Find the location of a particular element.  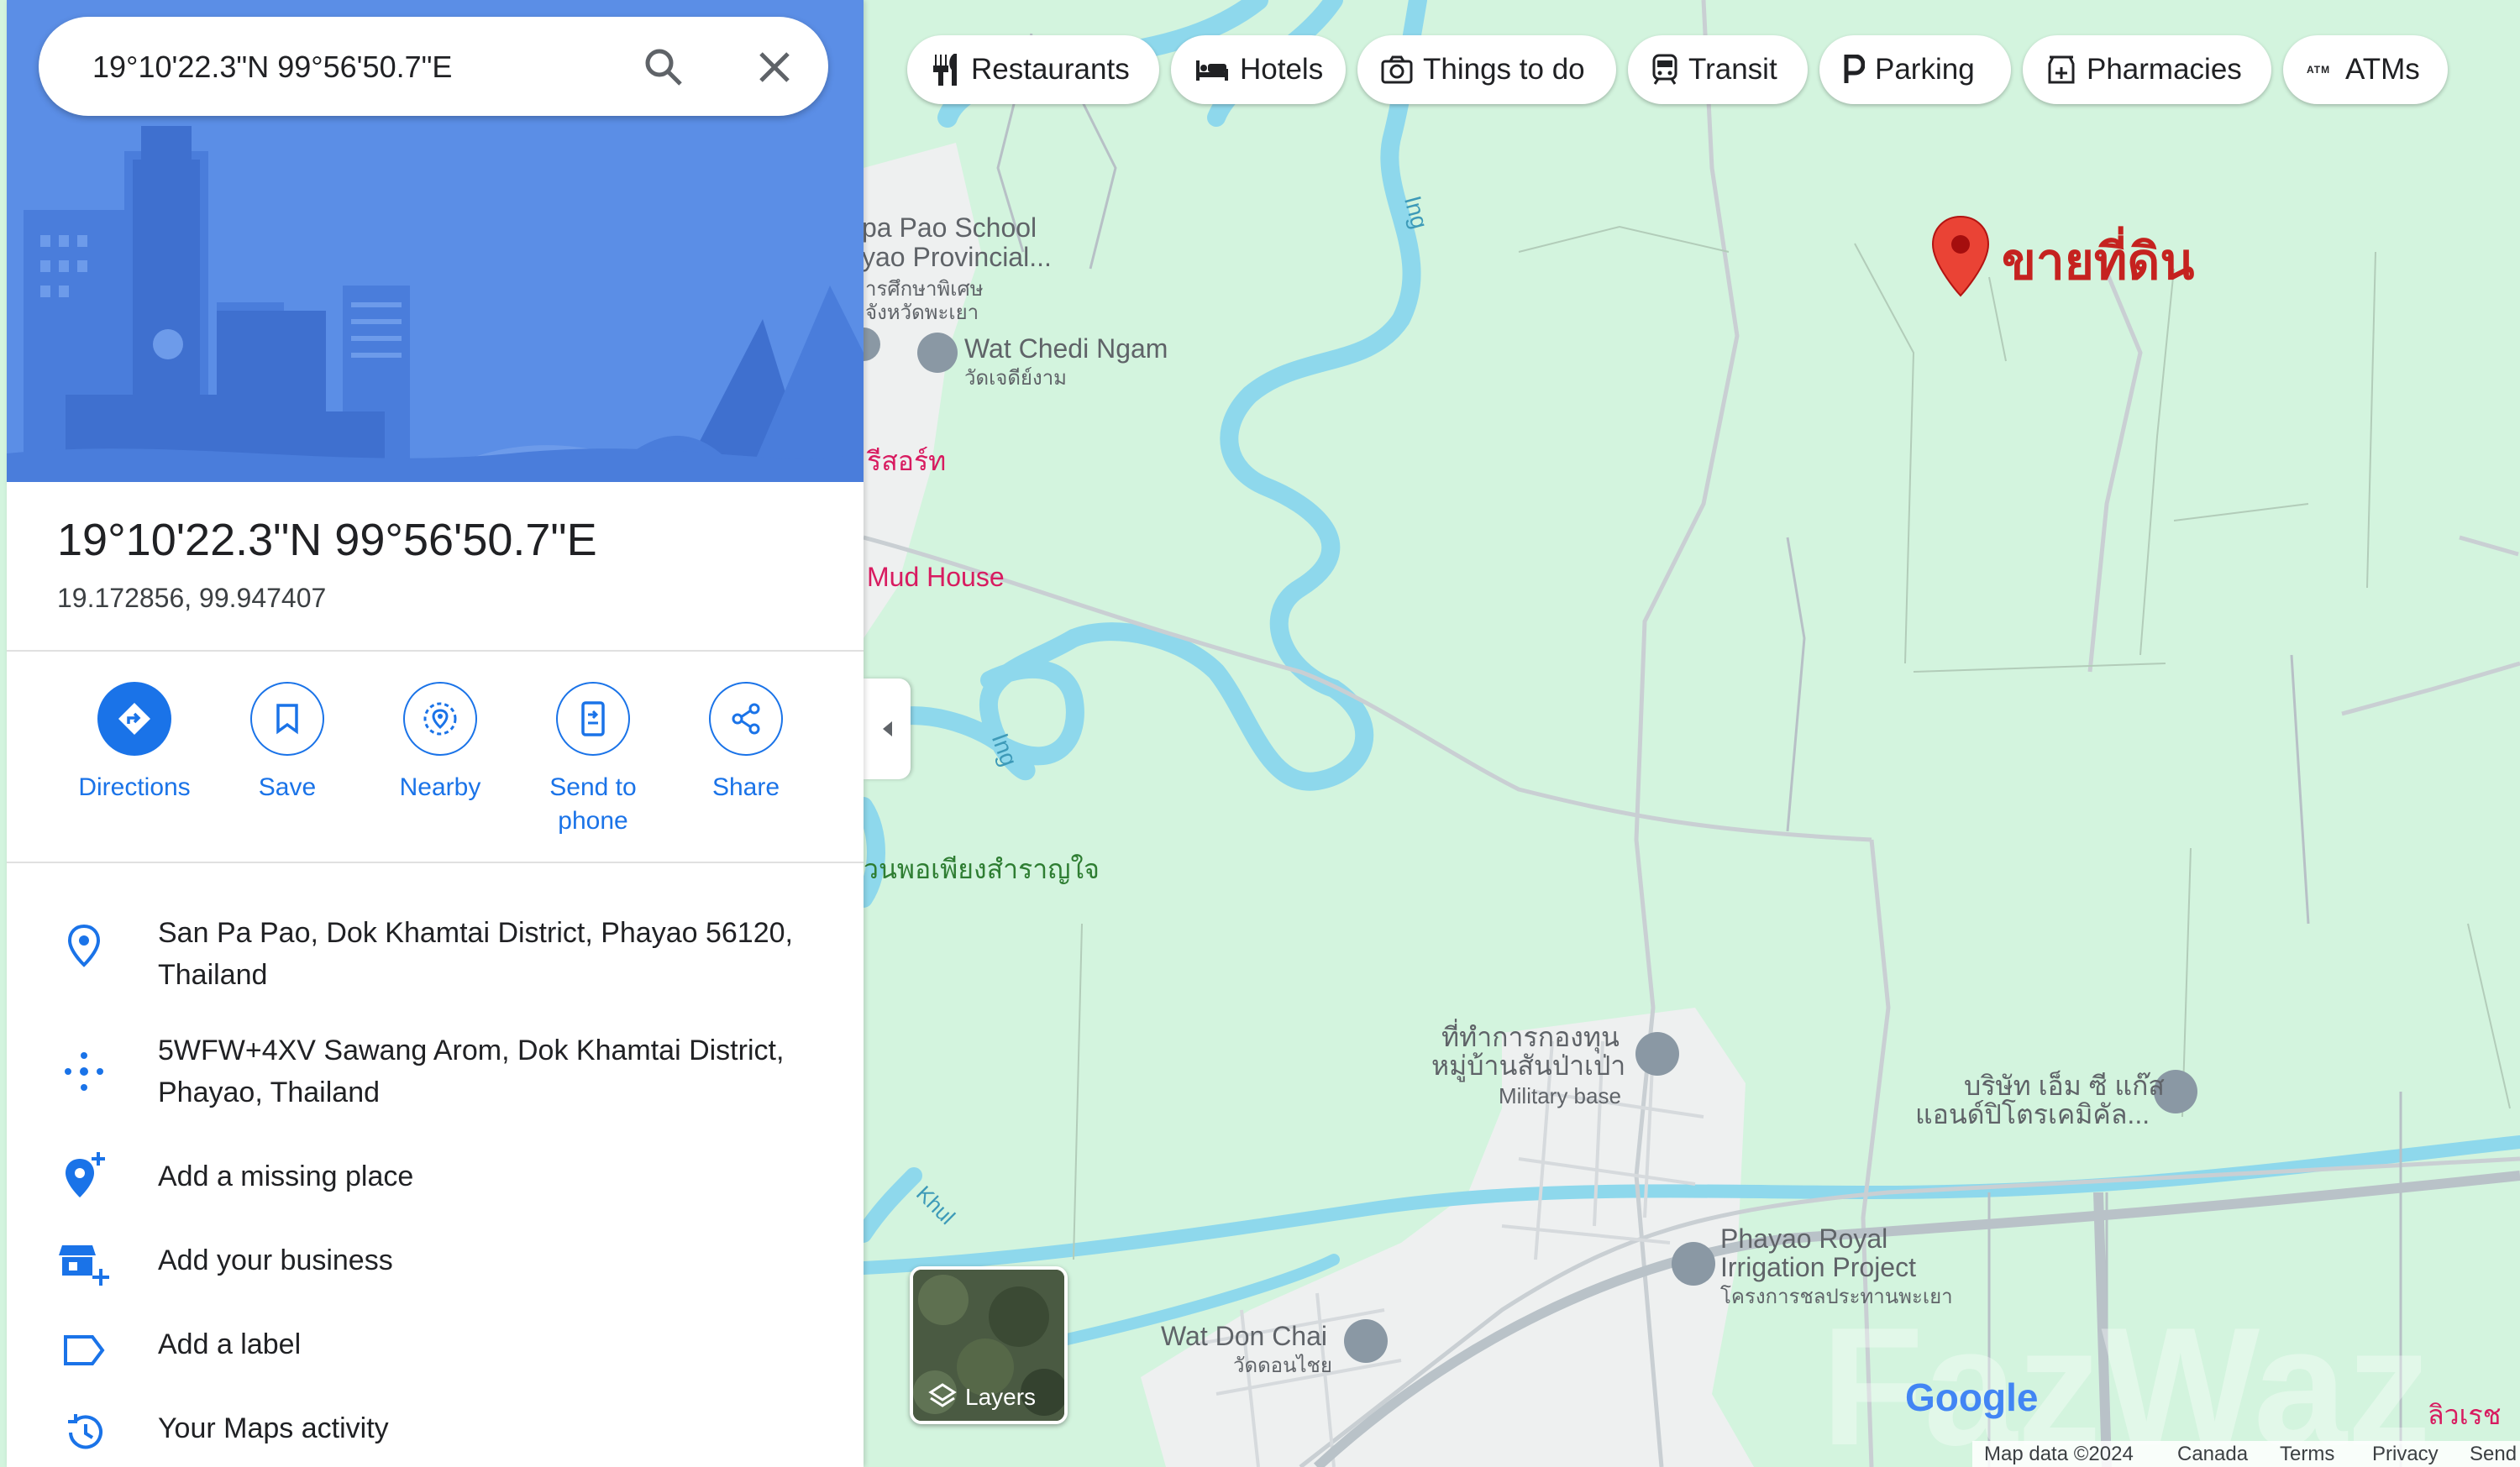

send-circle is located at coordinates (593, 719).